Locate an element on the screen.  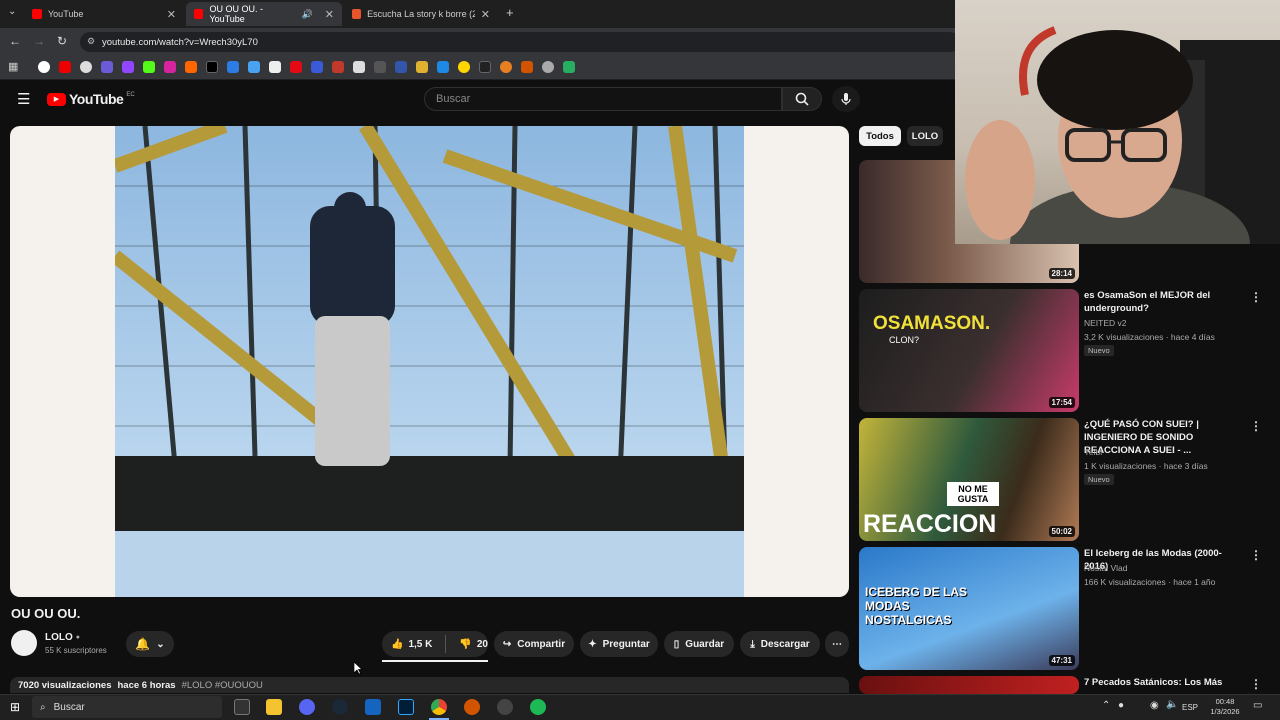
network-icon: ◉ is located at coordinates (1154, 705).